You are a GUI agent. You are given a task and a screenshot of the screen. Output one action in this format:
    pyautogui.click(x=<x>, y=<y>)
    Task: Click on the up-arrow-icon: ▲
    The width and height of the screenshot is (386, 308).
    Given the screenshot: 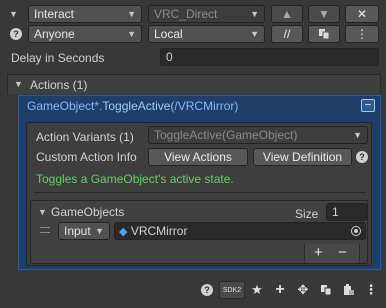 What is the action you would take?
    pyautogui.click(x=287, y=14)
    